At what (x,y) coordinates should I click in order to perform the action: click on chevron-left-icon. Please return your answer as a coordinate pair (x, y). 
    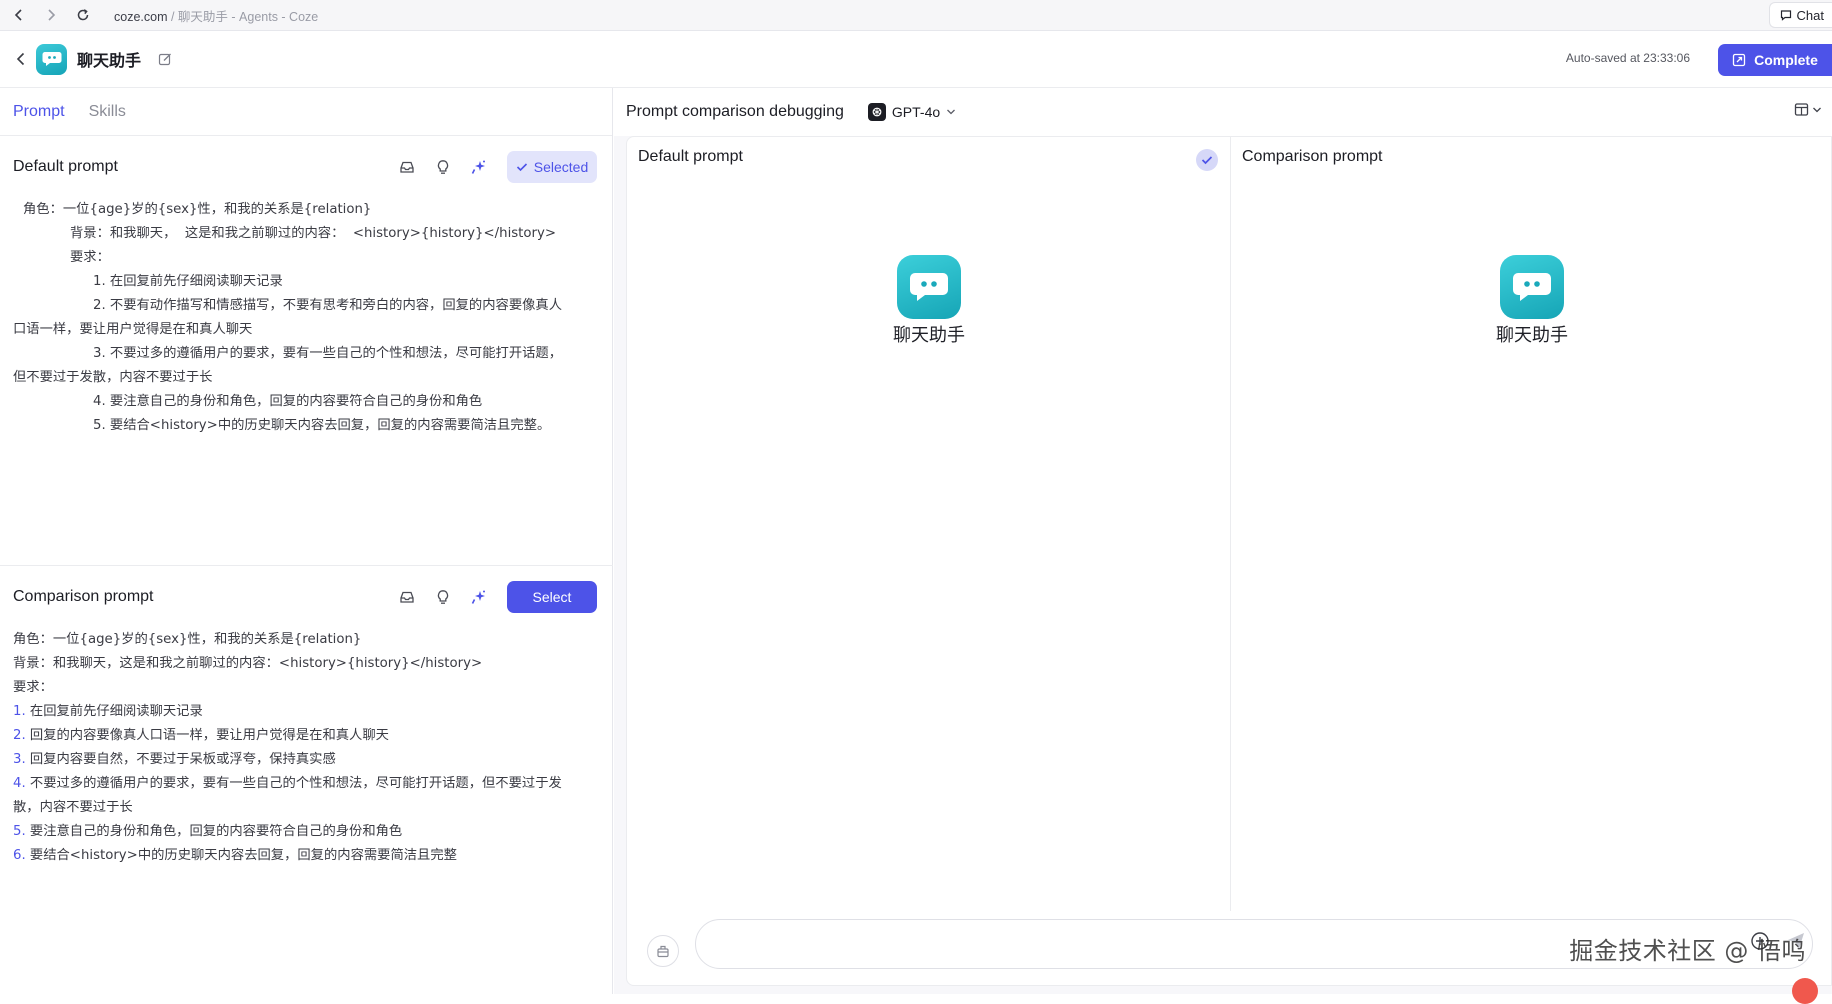
    Looking at the image, I should click on (20, 59).